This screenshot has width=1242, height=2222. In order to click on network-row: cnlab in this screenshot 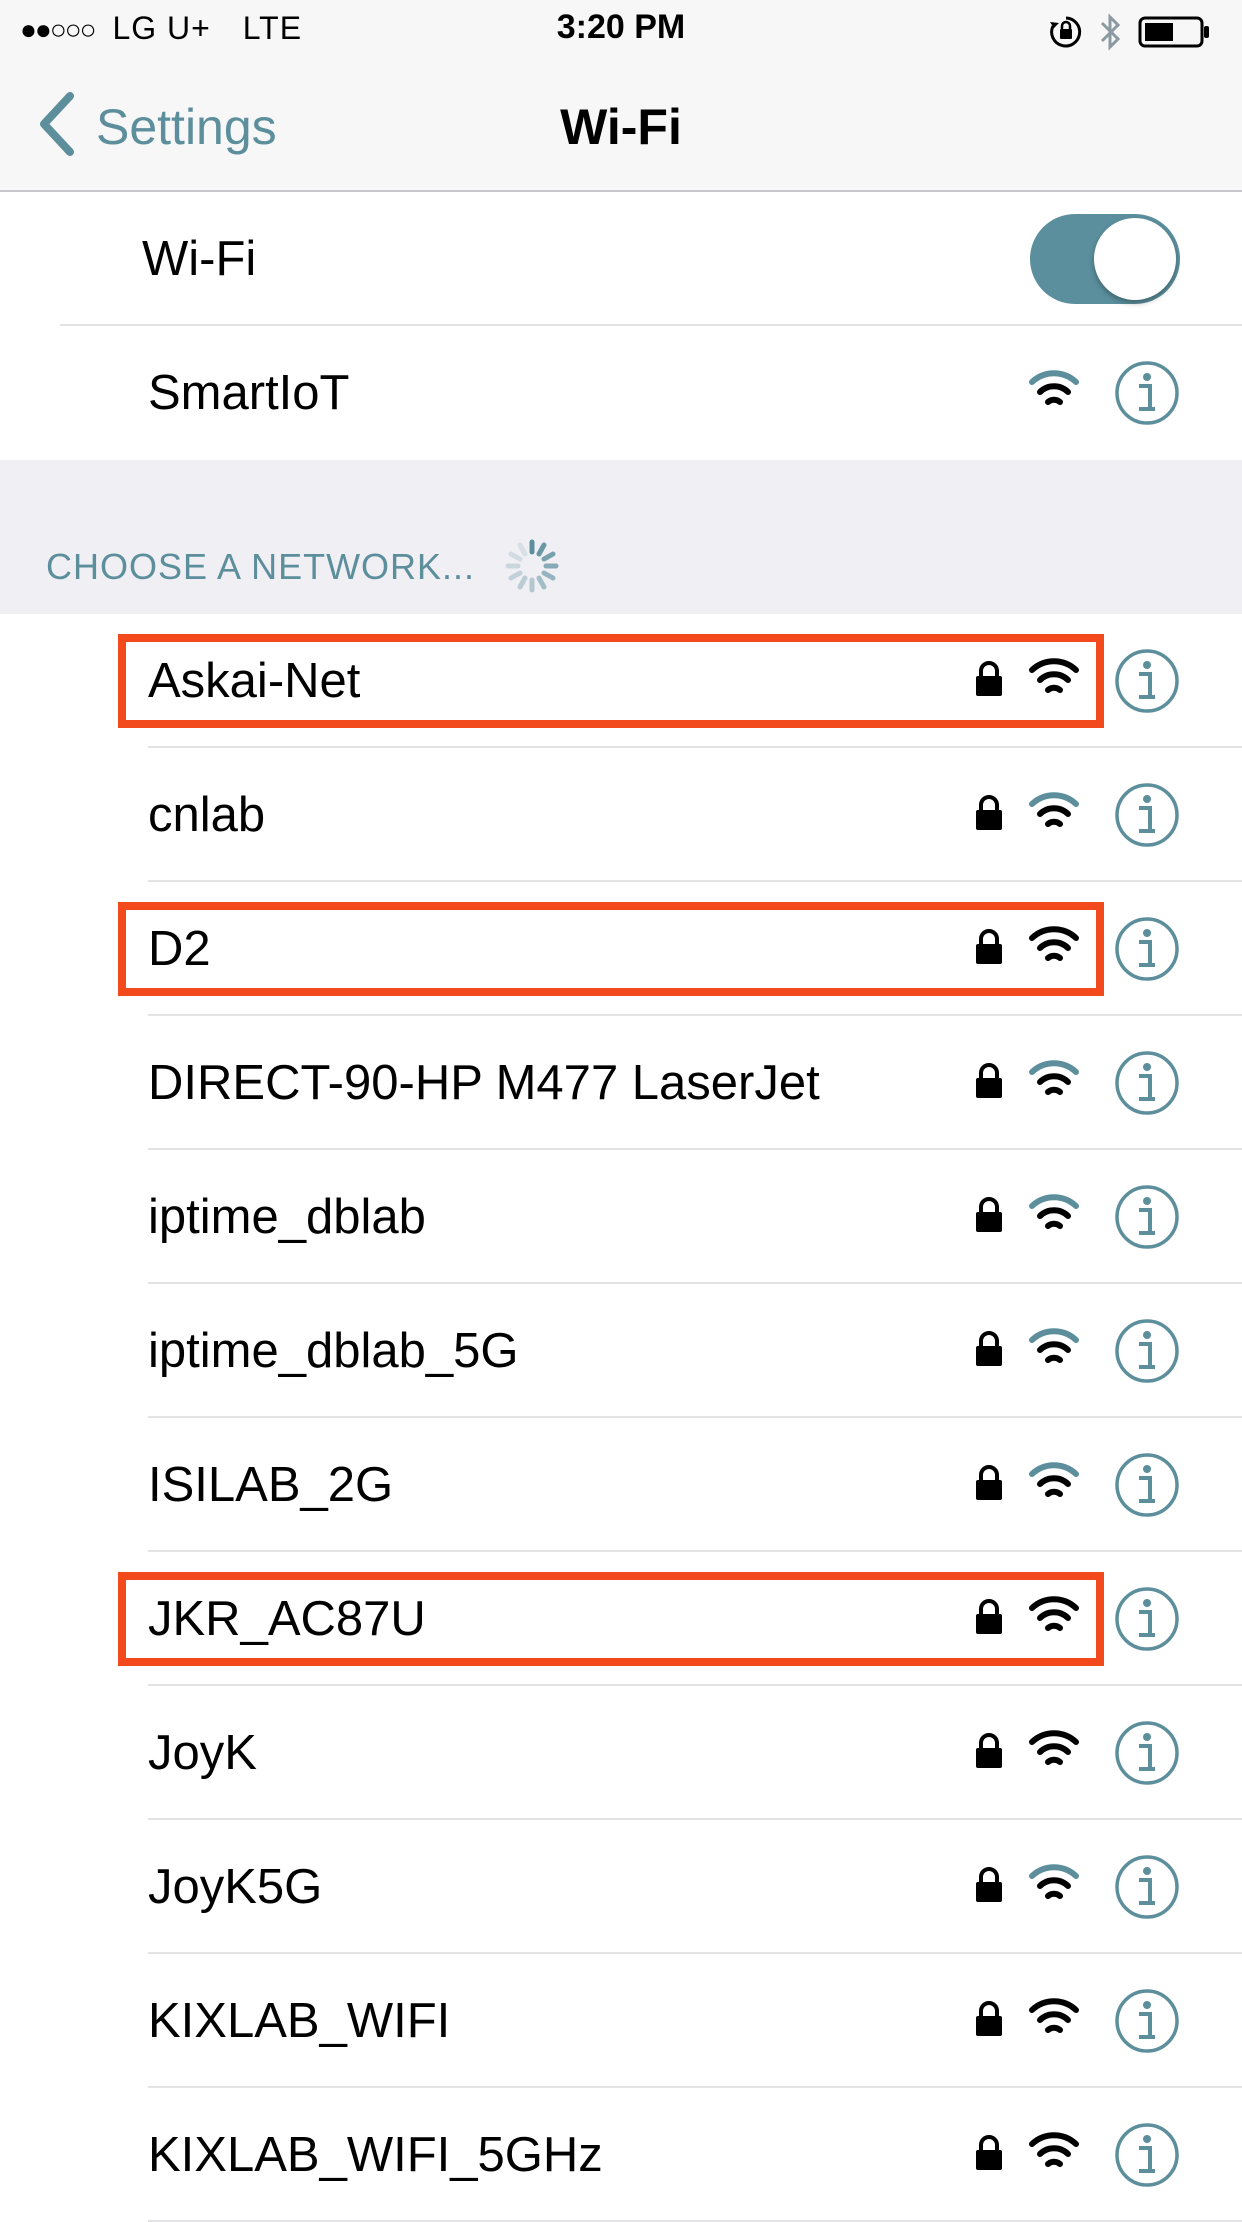, I will do `click(621, 815)`.